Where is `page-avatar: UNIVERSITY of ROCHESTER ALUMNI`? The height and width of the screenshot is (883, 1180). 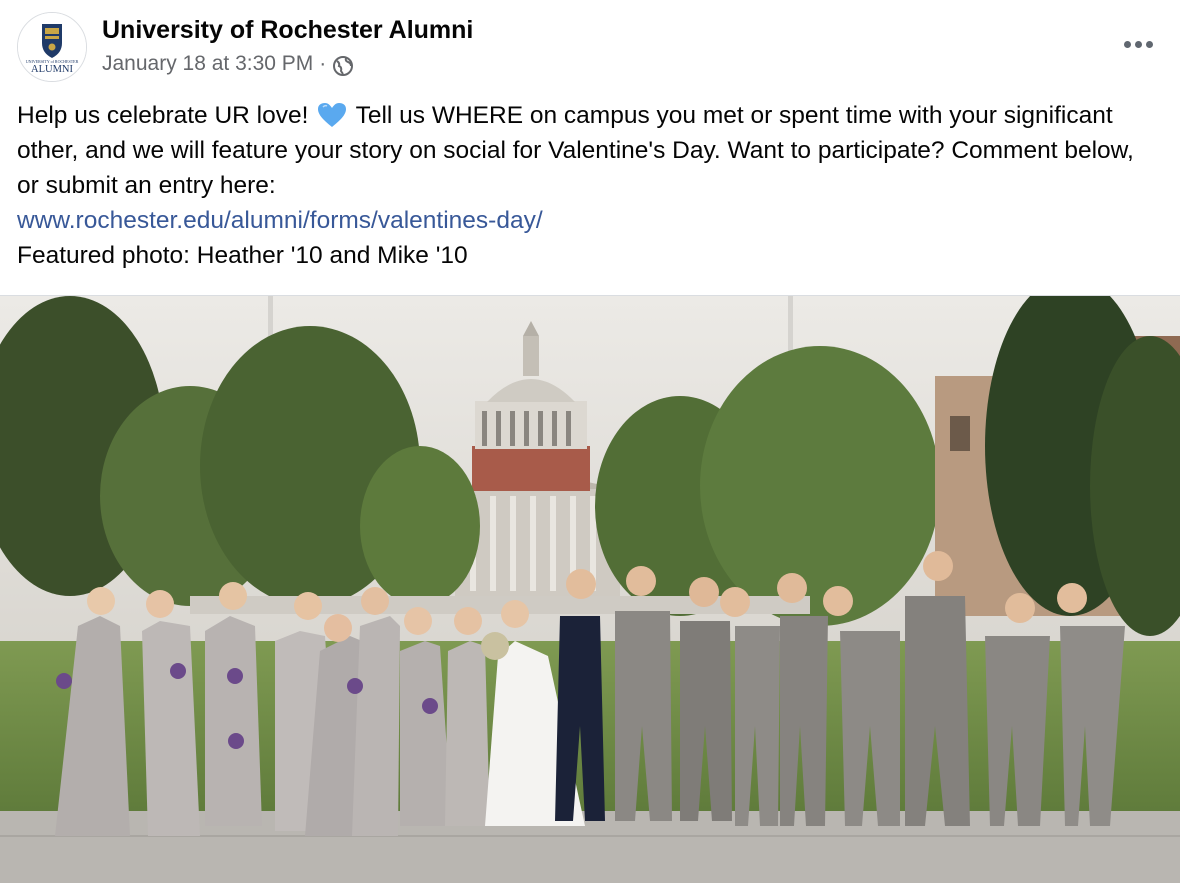 page-avatar: UNIVERSITY of ROCHESTER ALUMNI is located at coordinates (52, 47).